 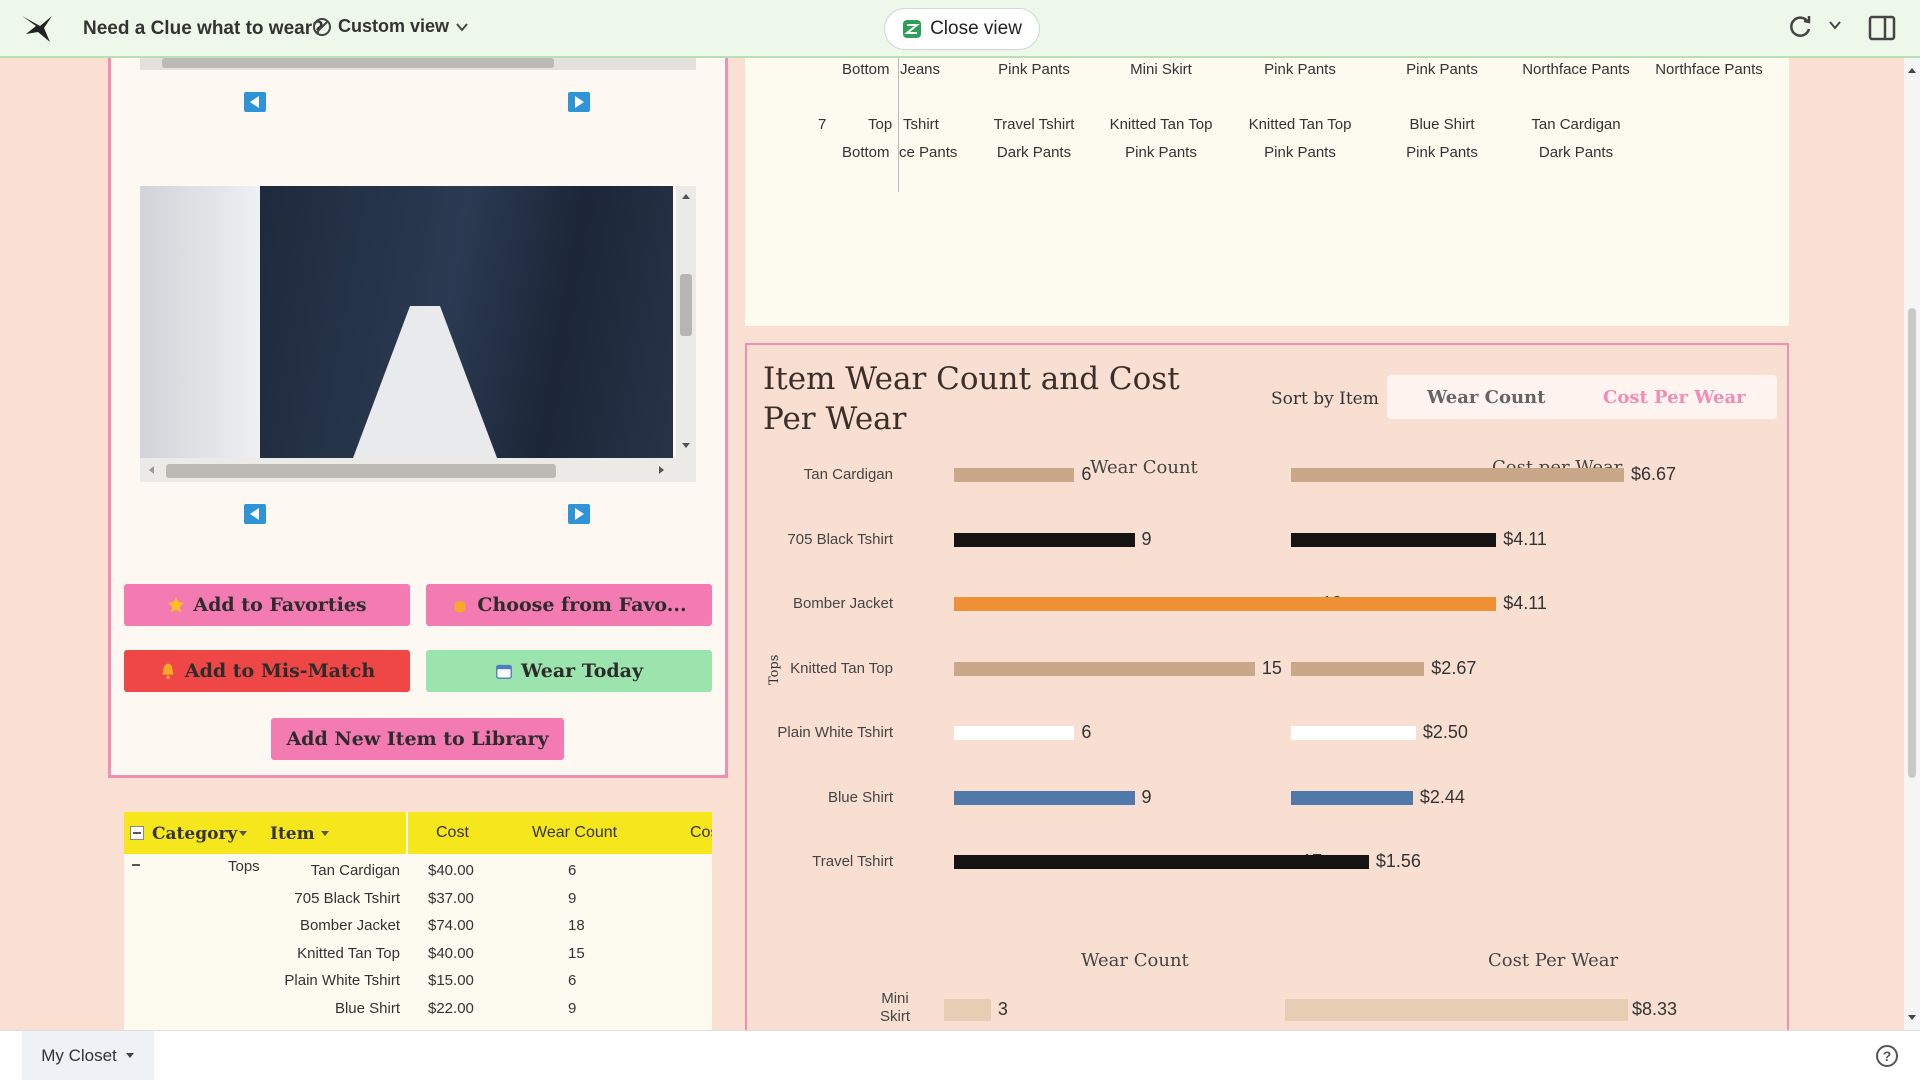 What do you see at coordinates (1271, 667) in the screenshot?
I see `wear-count-value-label: 15` at bounding box center [1271, 667].